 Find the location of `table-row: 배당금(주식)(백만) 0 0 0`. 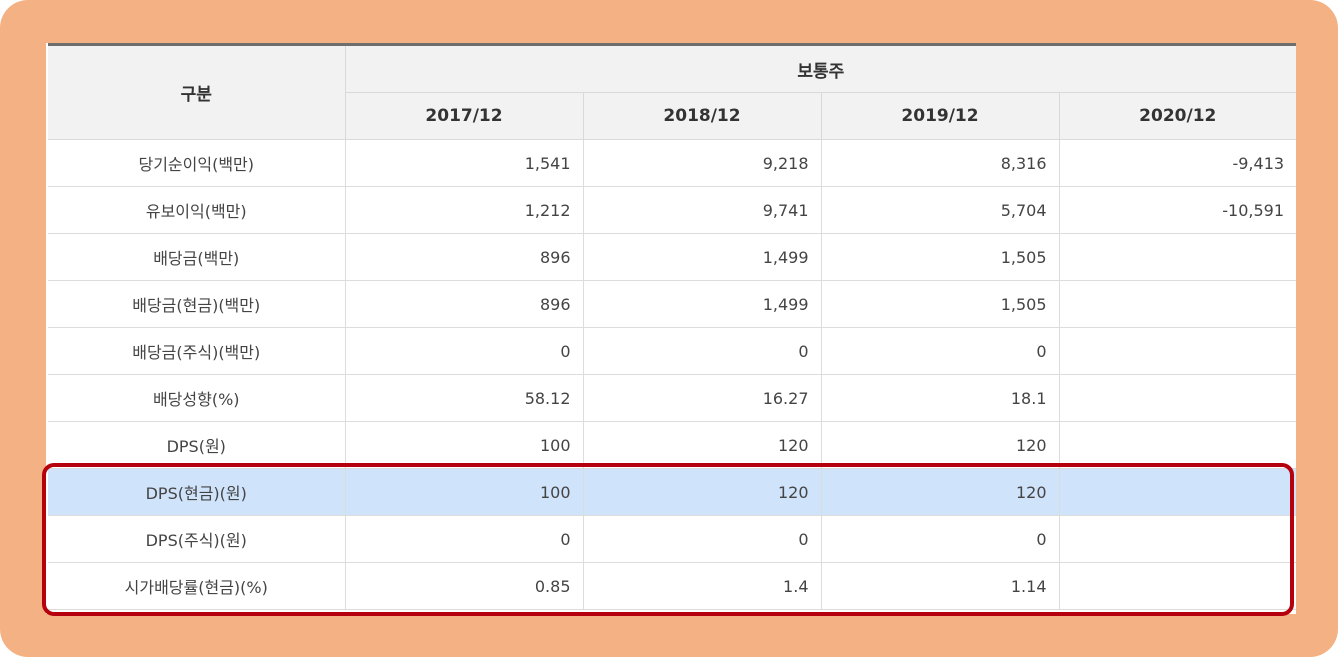

table-row: 배당금(주식)(백만) 0 0 0 is located at coordinates (672, 351).